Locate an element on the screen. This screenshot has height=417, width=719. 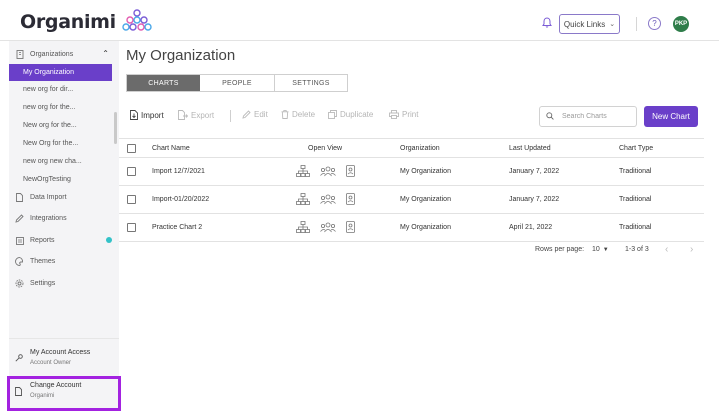
sidebar-item-label: Settings is located at coordinates (43, 283).